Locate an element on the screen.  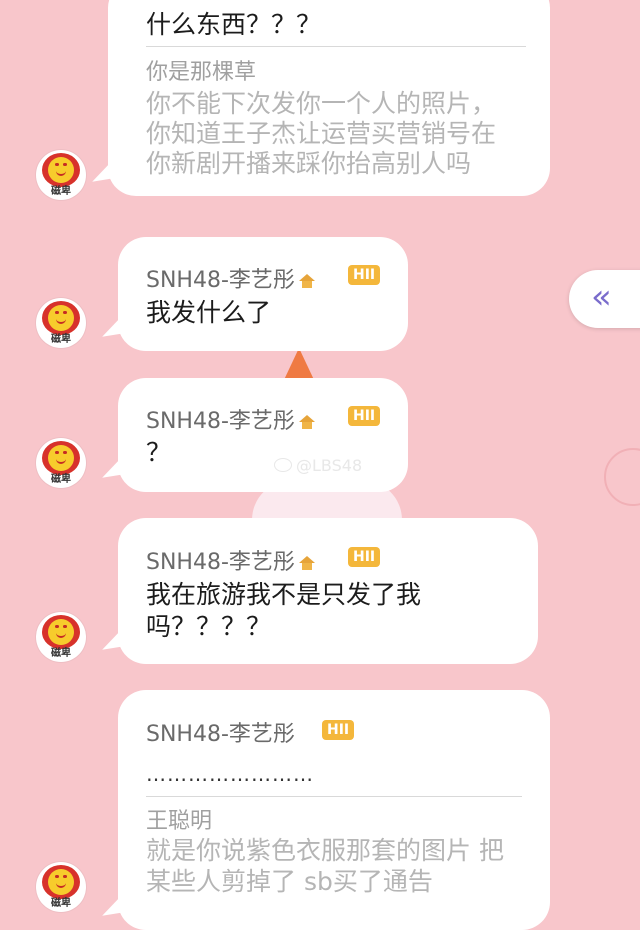
message-text: 吗？？？？ is located at coordinates (209, 626).